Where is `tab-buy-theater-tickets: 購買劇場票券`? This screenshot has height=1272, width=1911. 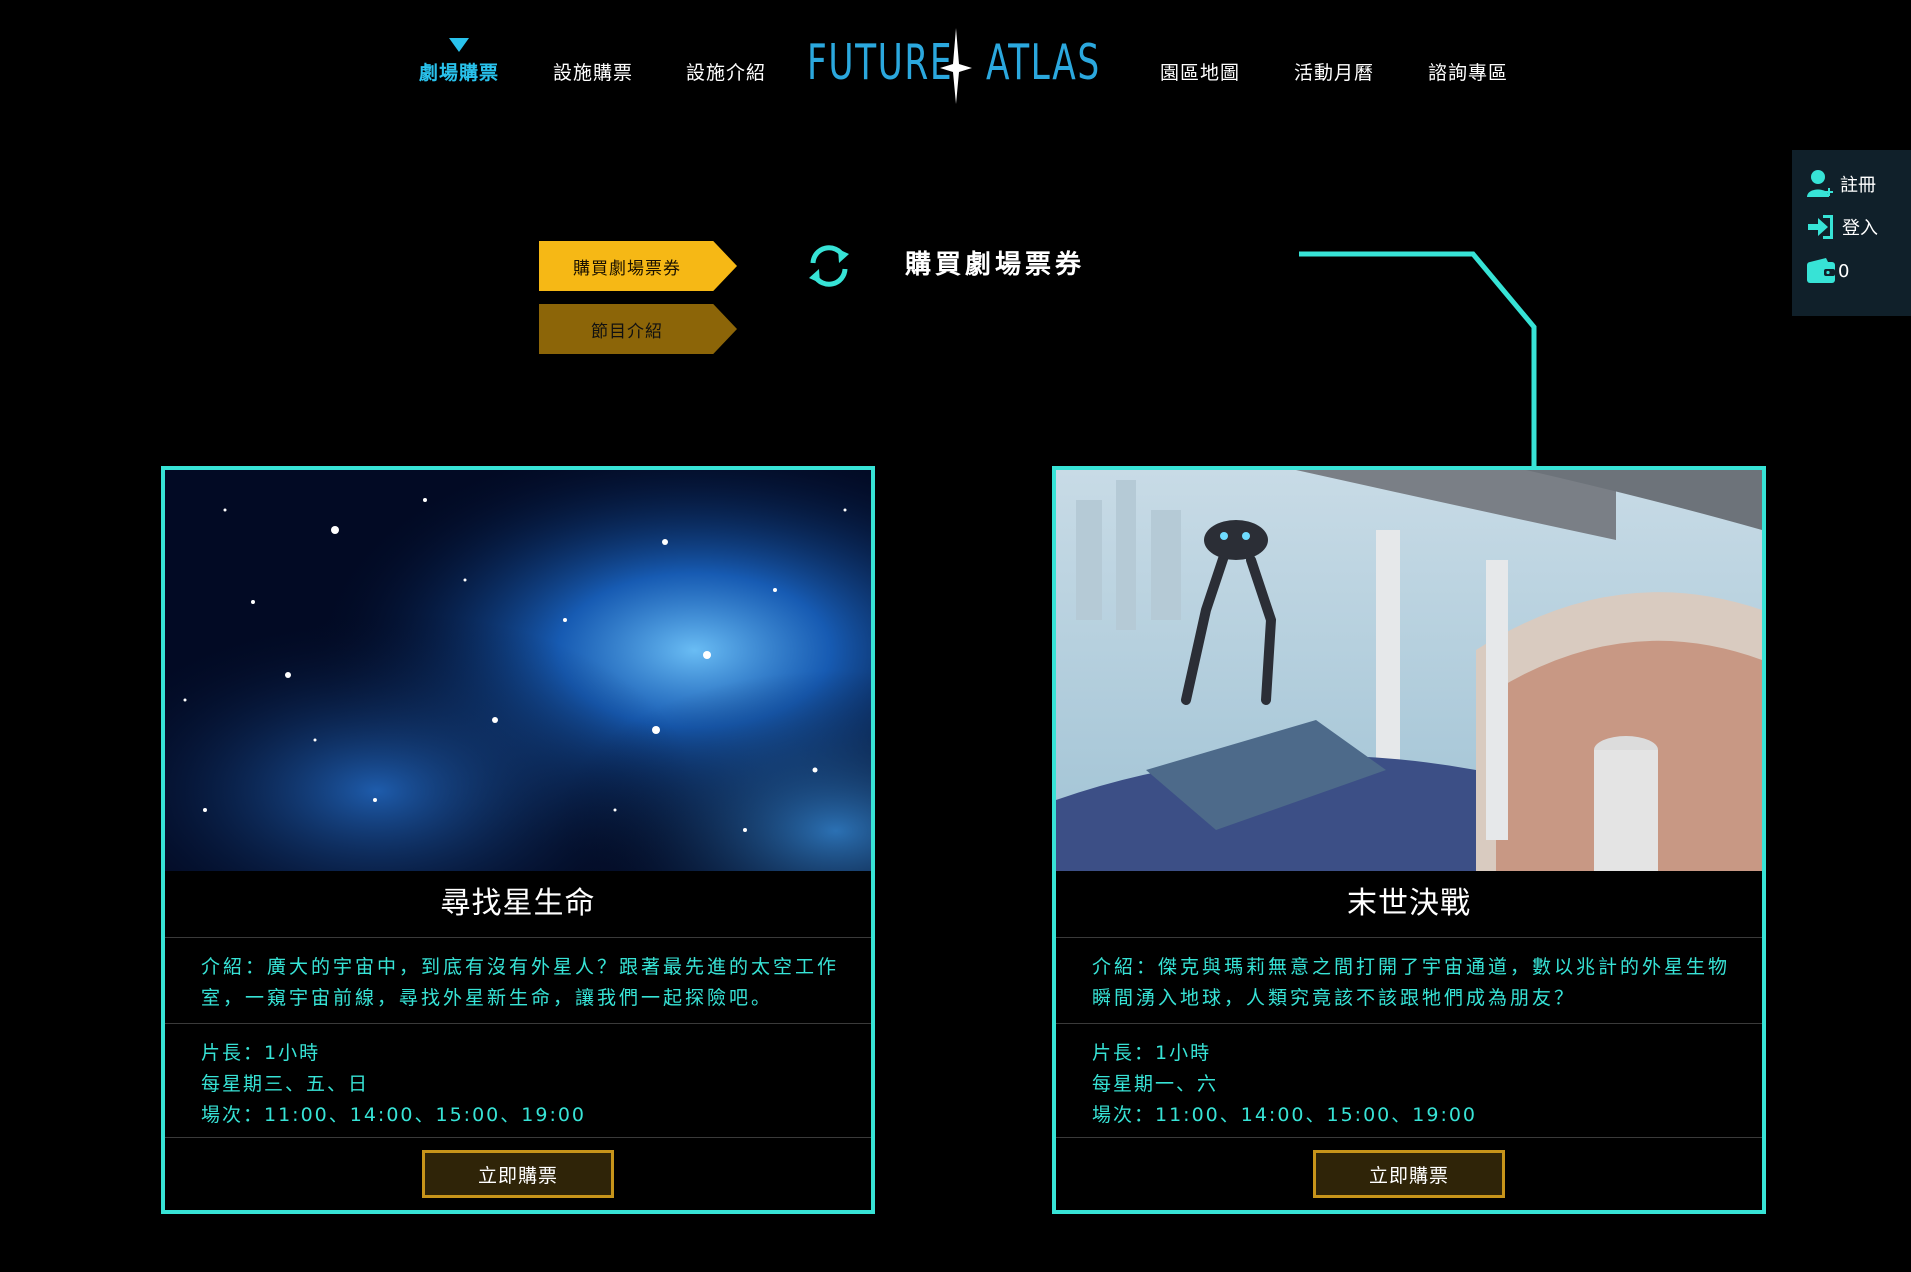
tab-buy-theater-tickets: 購買劇場票券 is located at coordinates (638, 266).